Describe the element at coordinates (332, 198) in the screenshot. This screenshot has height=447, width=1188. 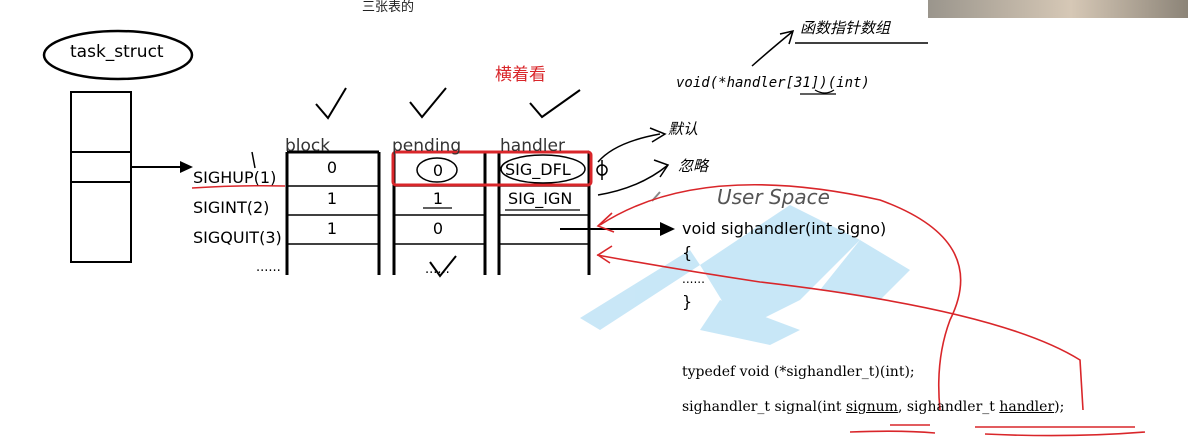
I see `block-value-sigint: 1` at that location.